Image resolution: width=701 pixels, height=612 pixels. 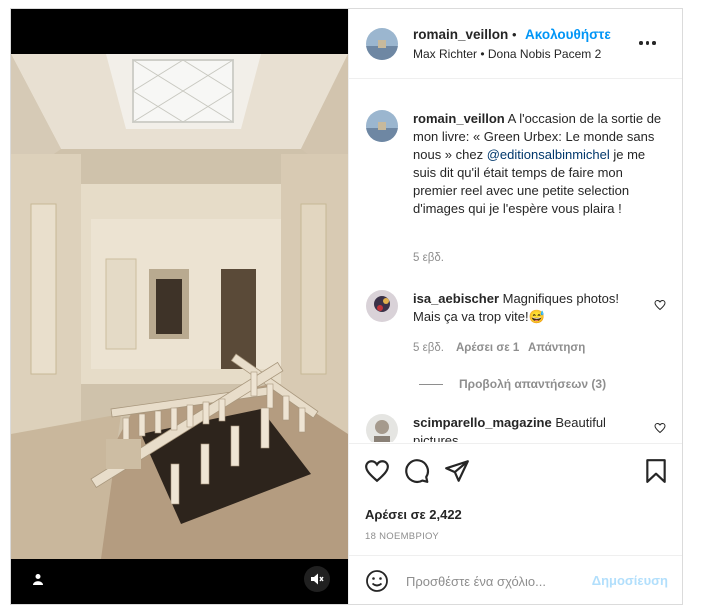 I want to click on caption-username: romain_veillon, so click(x=459, y=118).